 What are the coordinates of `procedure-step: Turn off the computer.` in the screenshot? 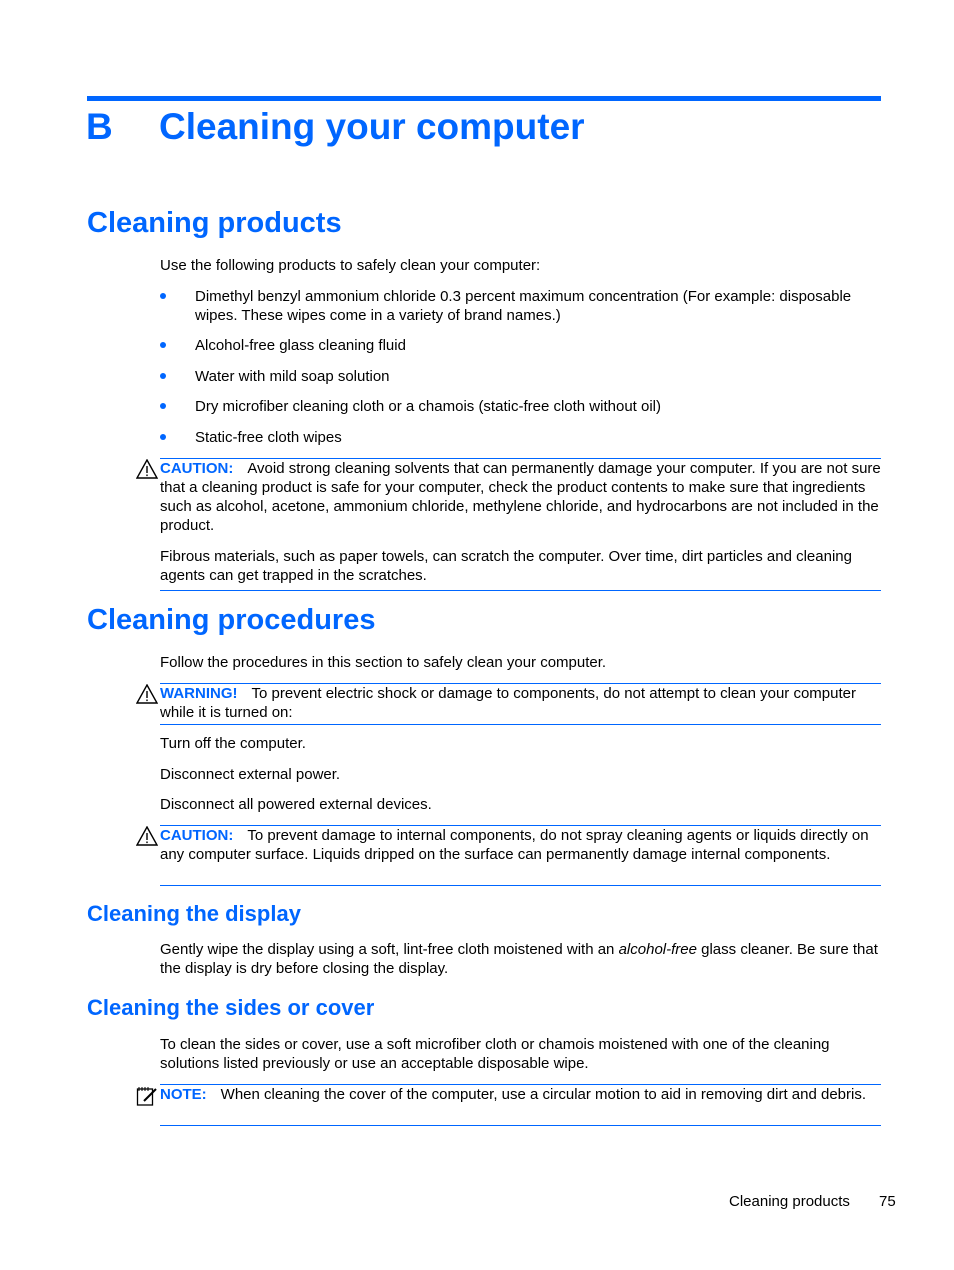 It's located at (233, 743).